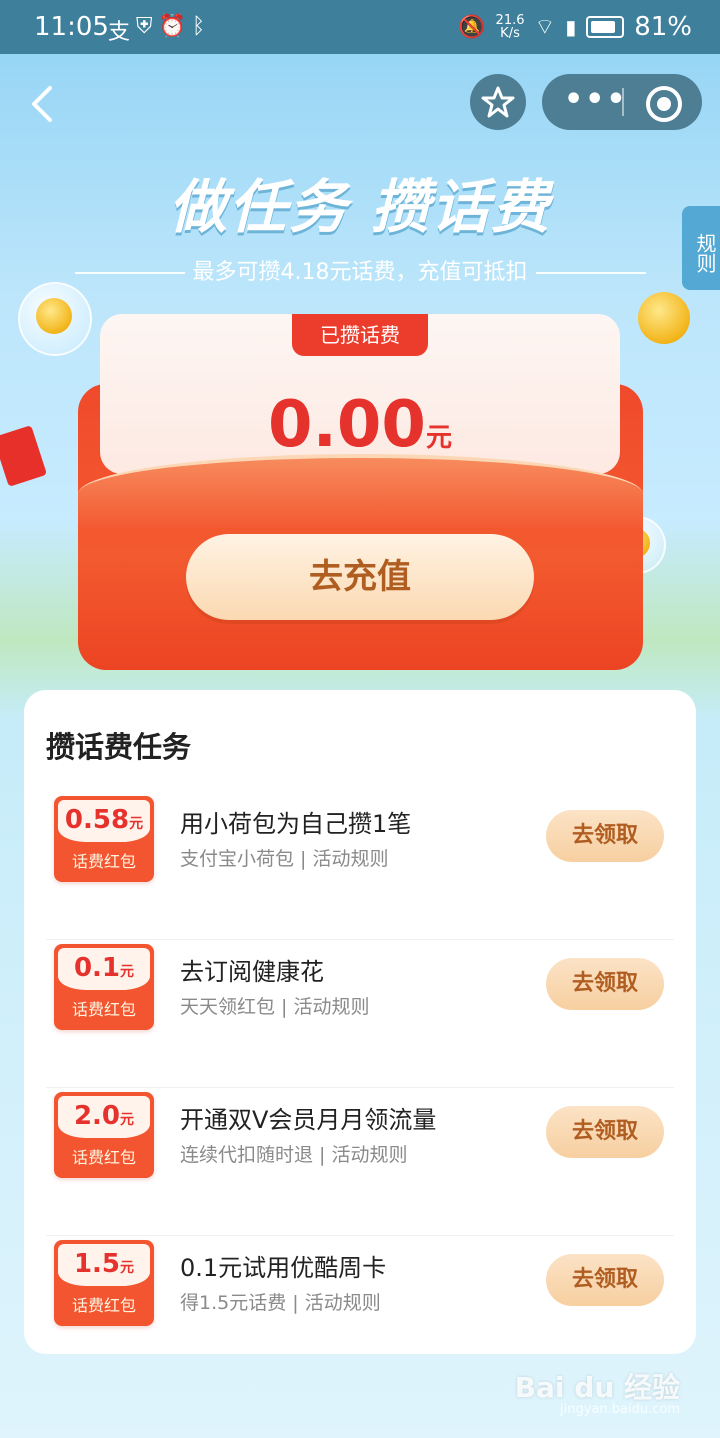  What do you see at coordinates (360, 577) in the screenshot?
I see `recharge-button: 去充值` at bounding box center [360, 577].